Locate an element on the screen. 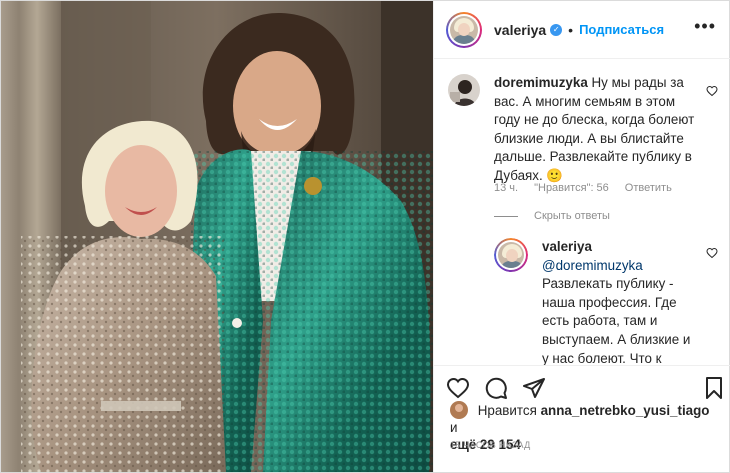 This screenshot has width=730, height=473. divider is located at coordinates (506, 216).